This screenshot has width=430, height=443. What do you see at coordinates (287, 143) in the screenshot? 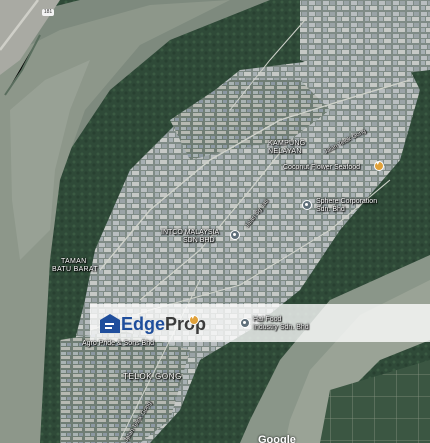
I see `label-kampung-nelayan-line1: KAMPUNG` at bounding box center [287, 143].